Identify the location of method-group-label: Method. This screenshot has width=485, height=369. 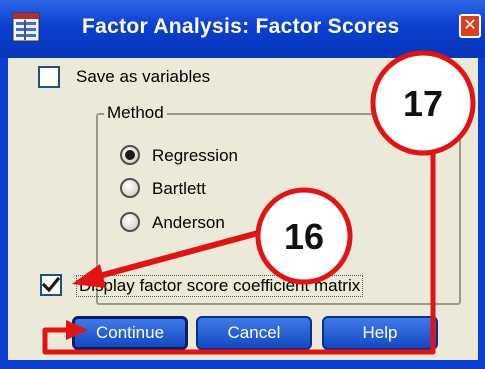
(135, 113).